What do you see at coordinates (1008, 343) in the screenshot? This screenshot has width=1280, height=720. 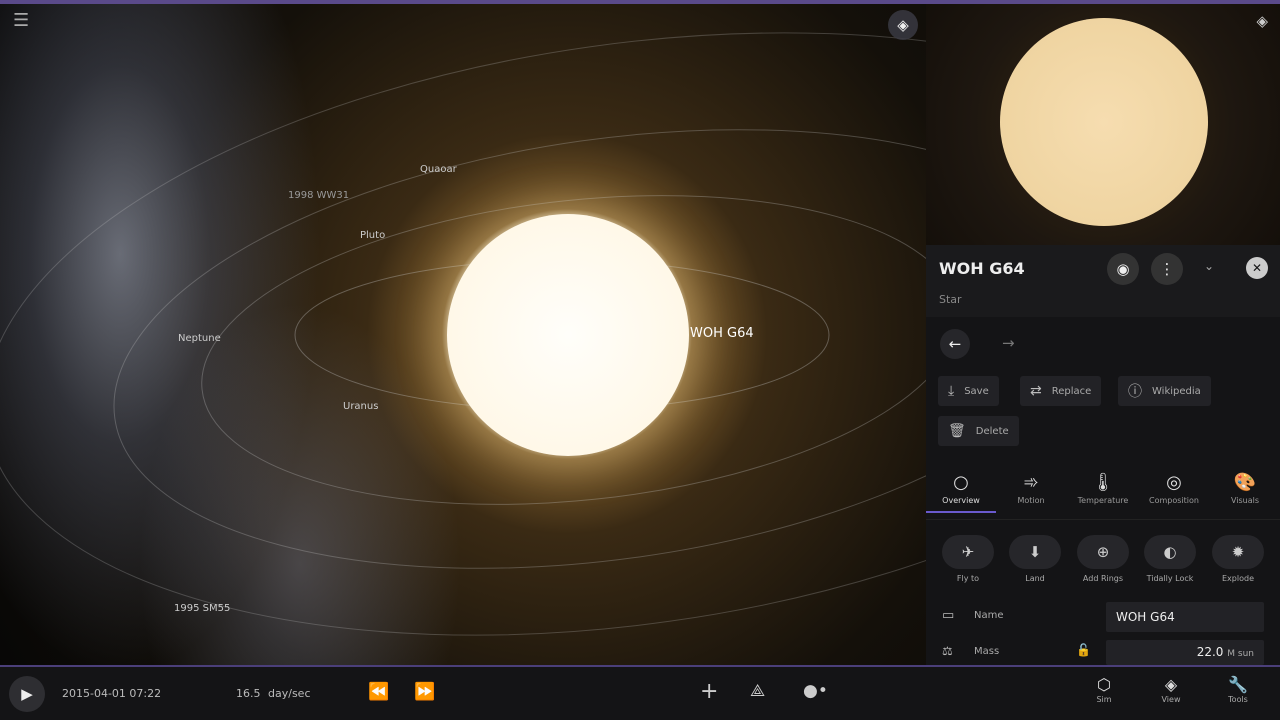 I see `forward-arrow-icon: →` at bounding box center [1008, 343].